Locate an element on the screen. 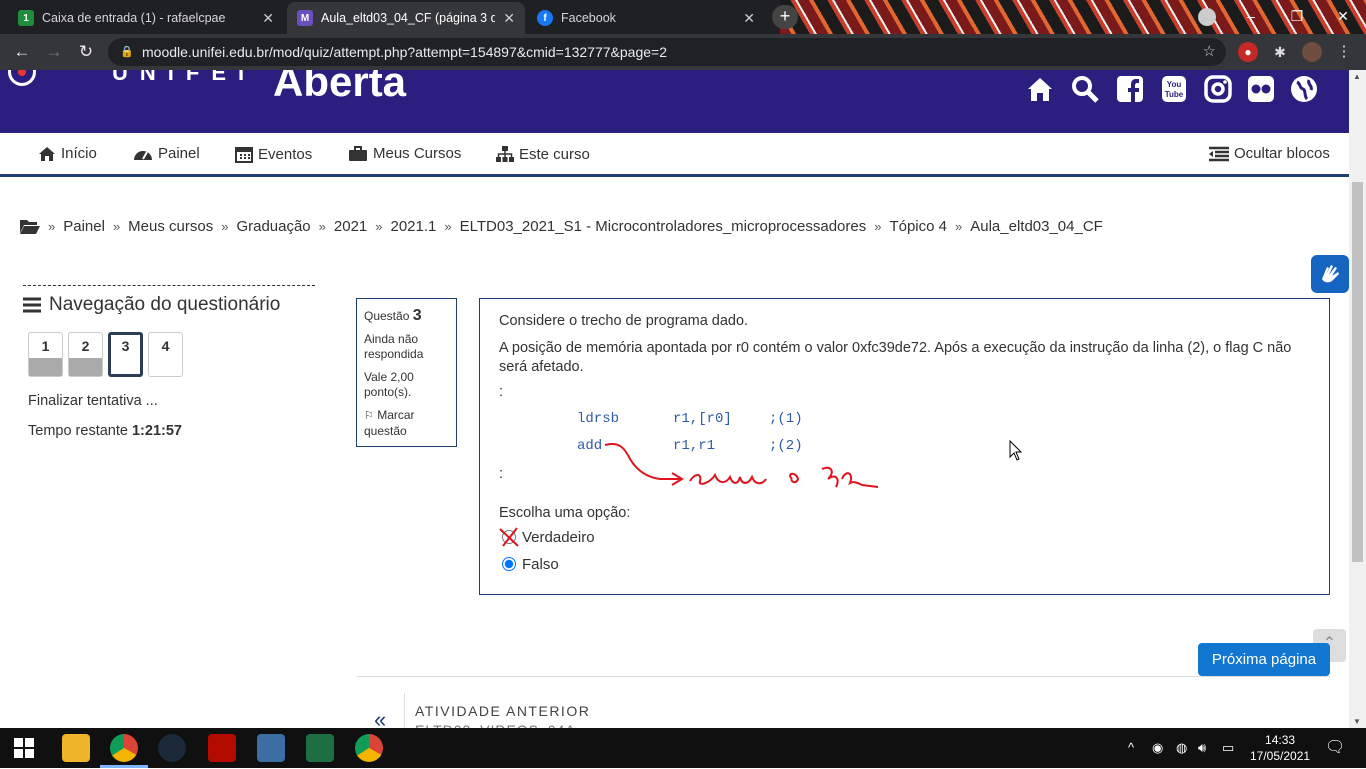 This screenshot has width=1366, height=769. extensions-puzzle-icon: ✱ is located at coordinates (1280, 52).